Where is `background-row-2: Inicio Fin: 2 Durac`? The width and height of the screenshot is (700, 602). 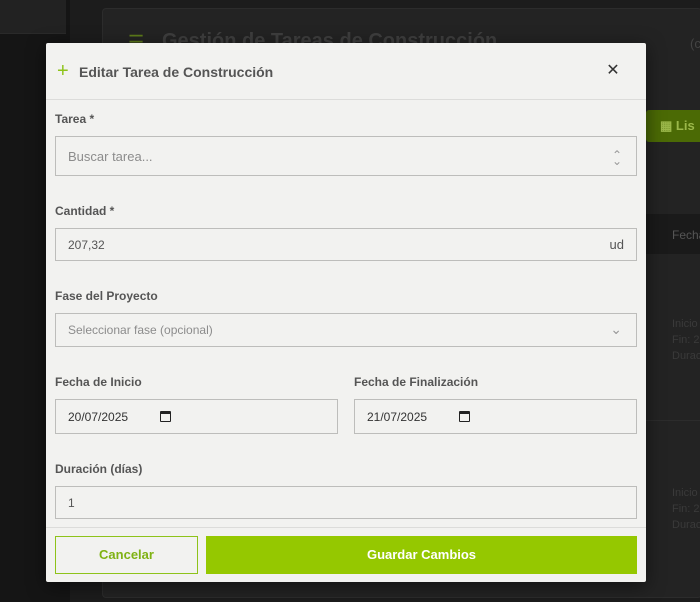 background-row-2: Inicio Fin: 2 Durac is located at coordinates (686, 509).